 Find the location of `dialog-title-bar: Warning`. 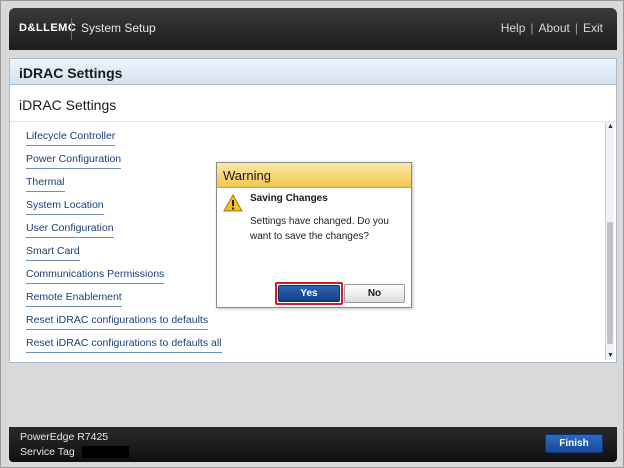

dialog-title-bar: Warning is located at coordinates (314, 175).